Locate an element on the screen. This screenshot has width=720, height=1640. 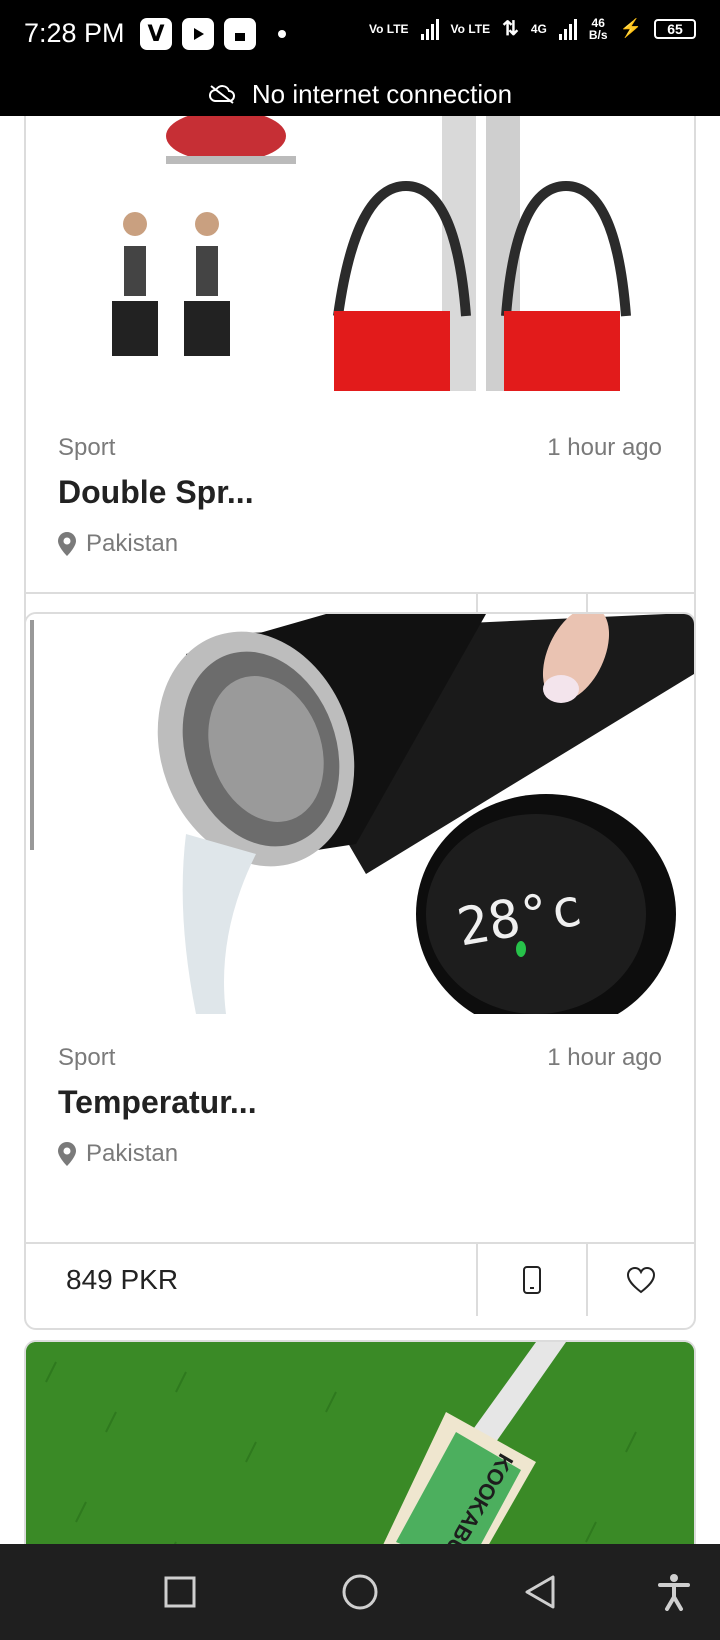
signal-bars-1-icon is located at coordinates (429, 29).